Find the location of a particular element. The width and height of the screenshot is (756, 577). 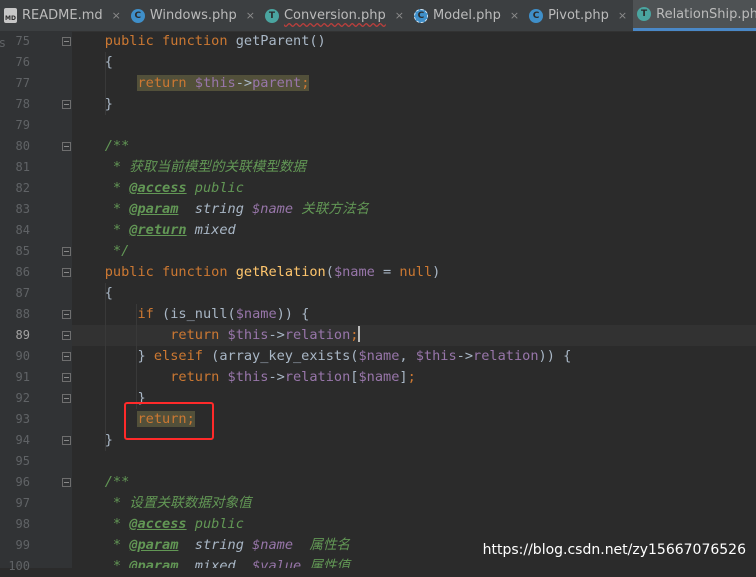

tab-pivot-php: C Pivot.php × is located at coordinates (579, 15).